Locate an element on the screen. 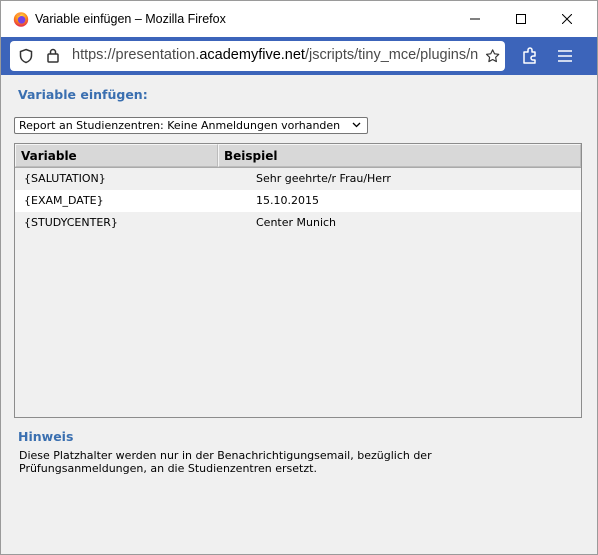 This screenshot has width=598, height=555. lock-icon is located at coordinates (53, 55).